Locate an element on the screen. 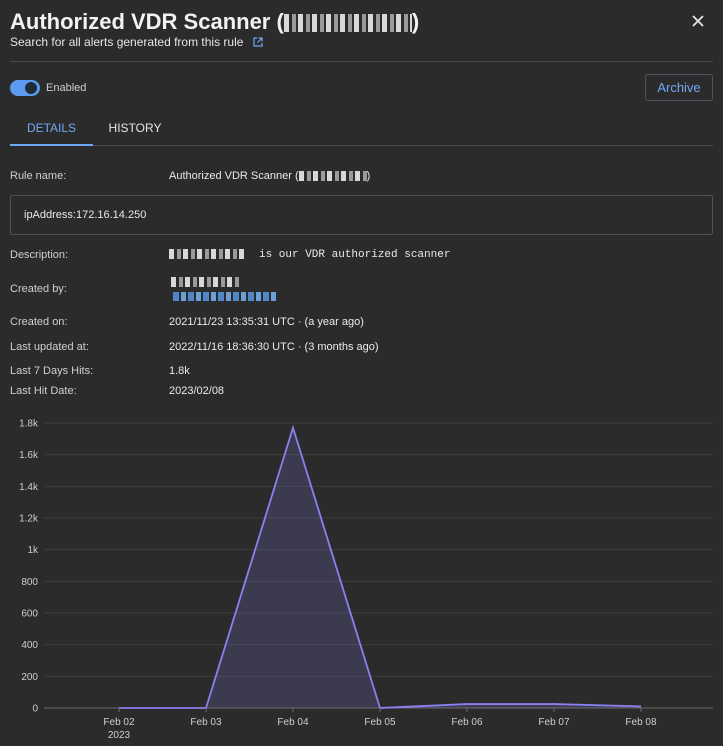  rule-name-value: Authorized VDR Scanner () is located at coordinates (269, 176).